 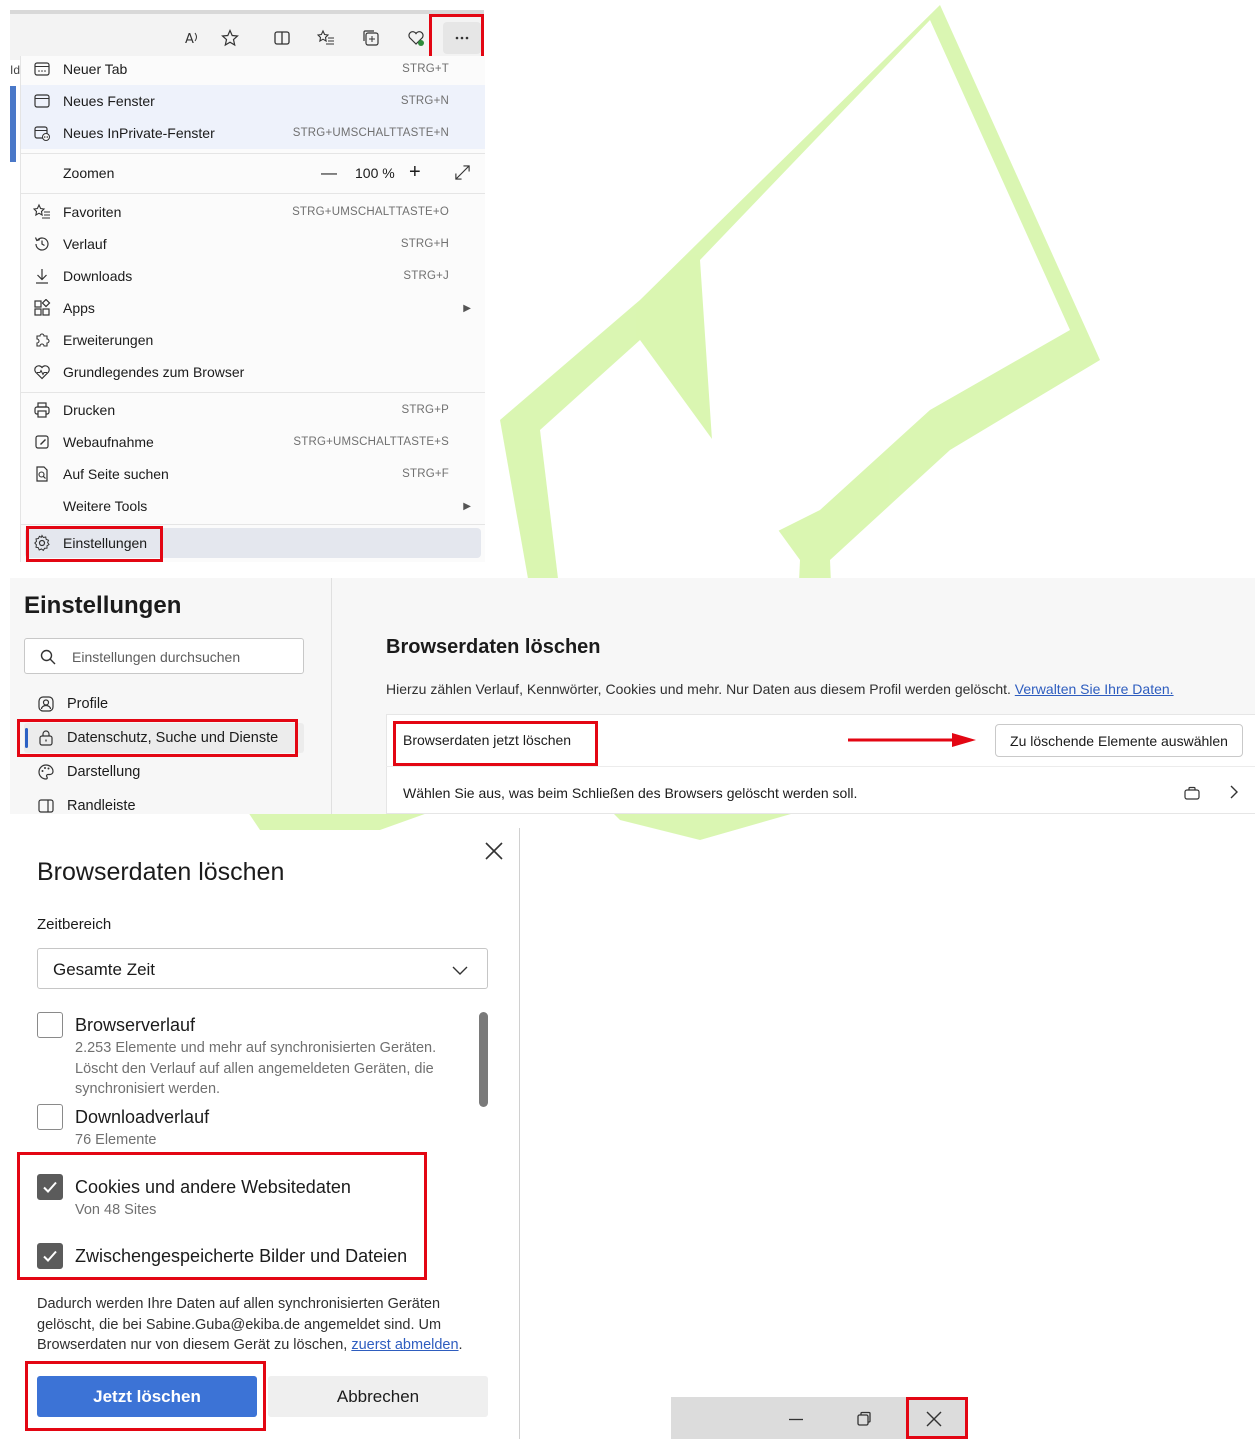 I want to click on menu-item-shortcut: STRG+F, so click(x=425, y=474).